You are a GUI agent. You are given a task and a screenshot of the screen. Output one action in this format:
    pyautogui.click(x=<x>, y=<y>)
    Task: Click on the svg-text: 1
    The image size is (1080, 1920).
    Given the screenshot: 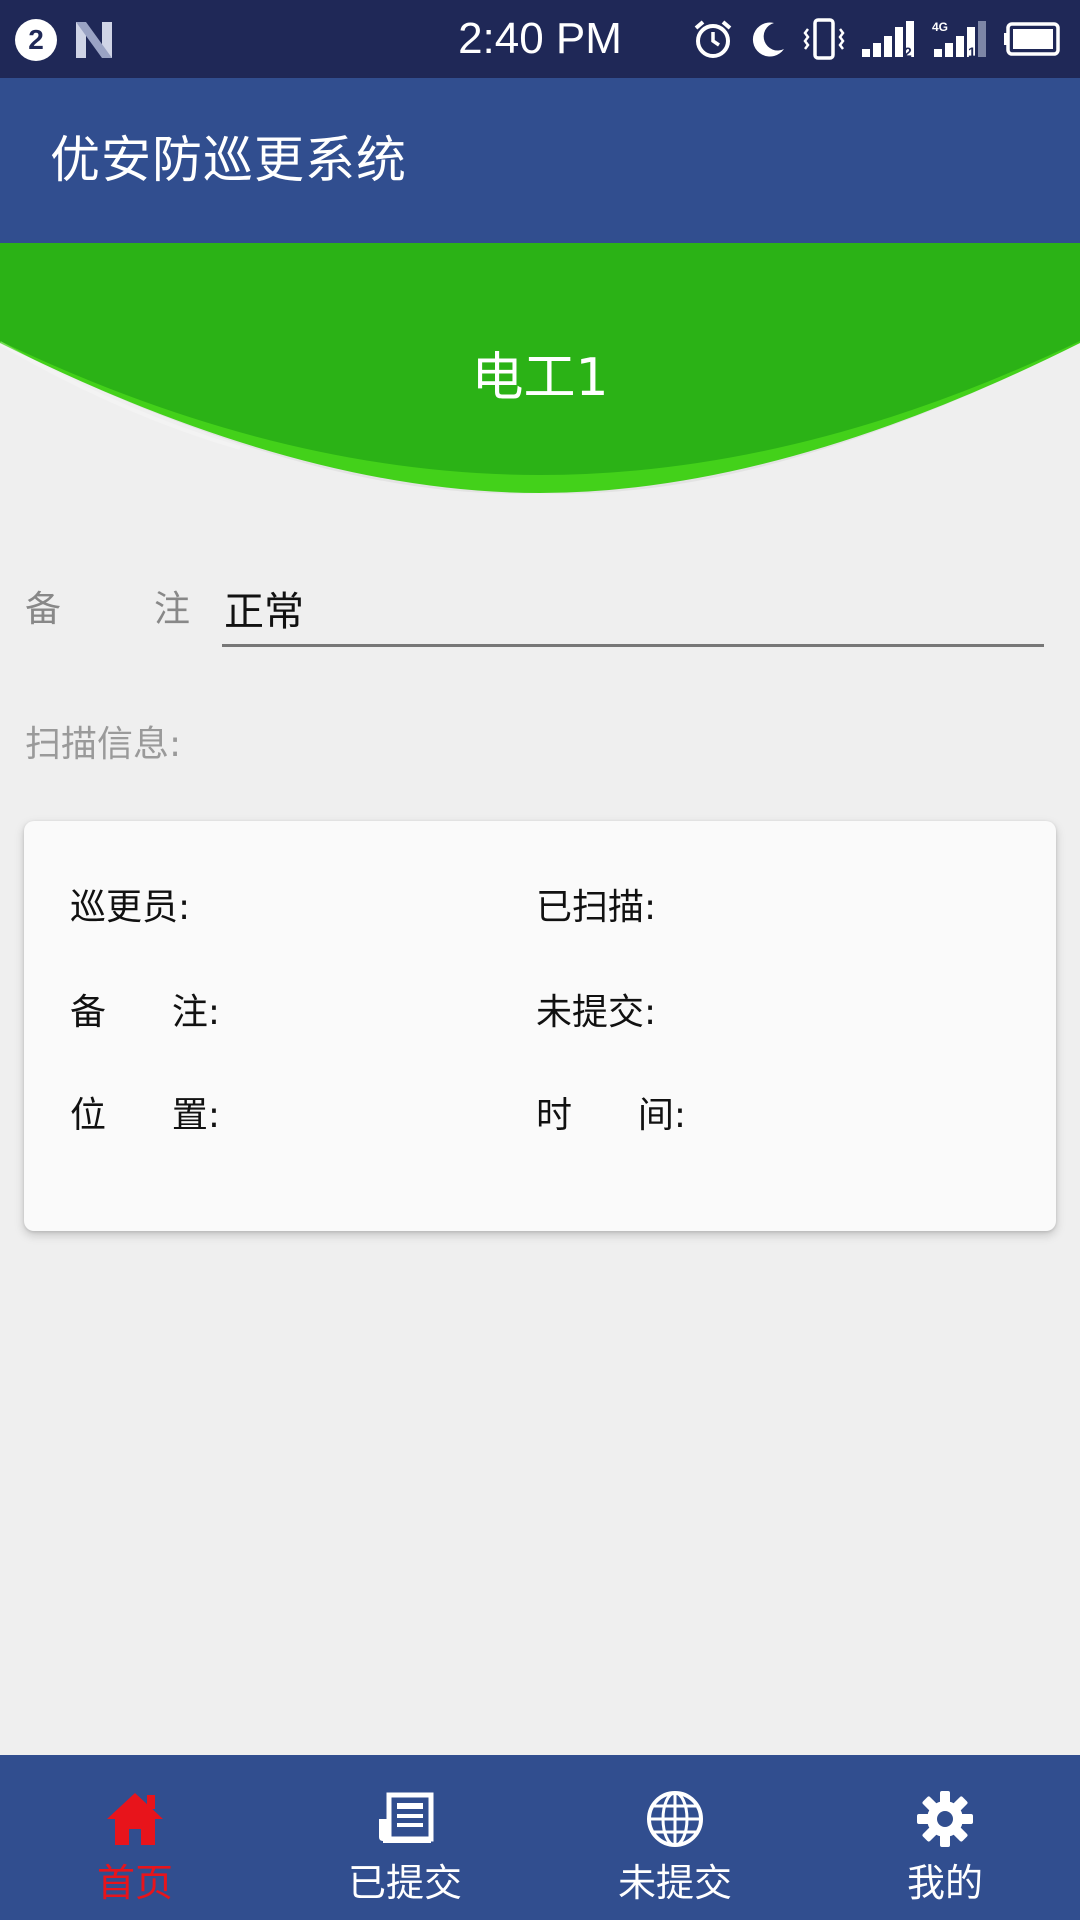 What is the action you would take?
    pyautogui.click(x=972, y=51)
    